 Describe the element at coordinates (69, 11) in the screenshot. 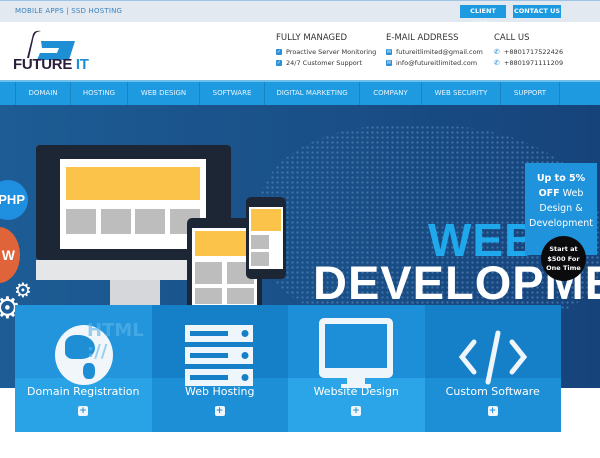

I see `tagline: MOBILE APPS | SSD HOSTING` at that location.